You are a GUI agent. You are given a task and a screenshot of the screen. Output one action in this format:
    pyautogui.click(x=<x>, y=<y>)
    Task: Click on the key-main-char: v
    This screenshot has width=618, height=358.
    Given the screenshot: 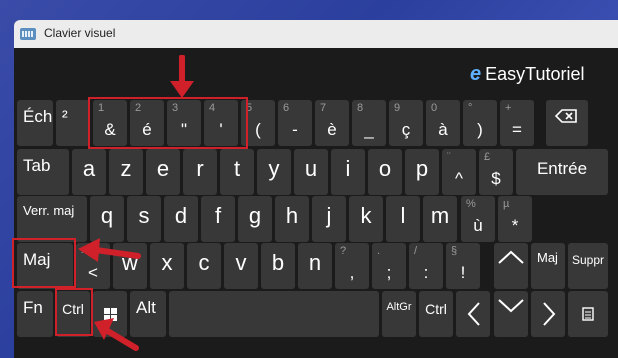 What is the action you would take?
    pyautogui.click(x=241, y=262)
    